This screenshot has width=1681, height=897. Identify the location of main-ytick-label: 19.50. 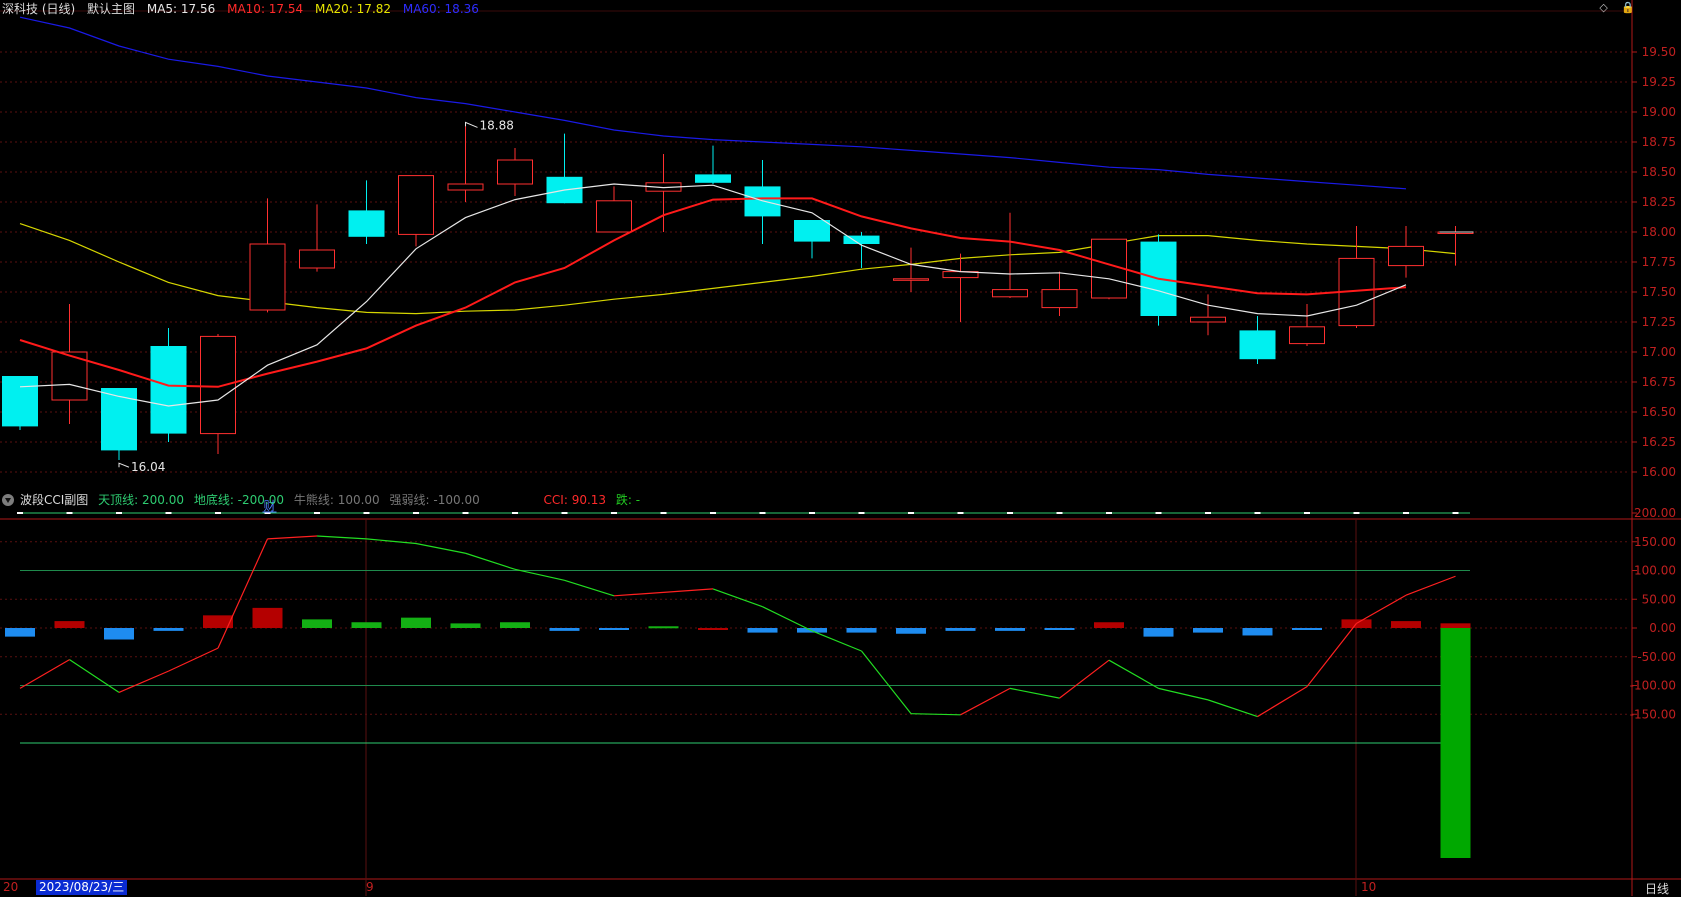
(1659, 52).